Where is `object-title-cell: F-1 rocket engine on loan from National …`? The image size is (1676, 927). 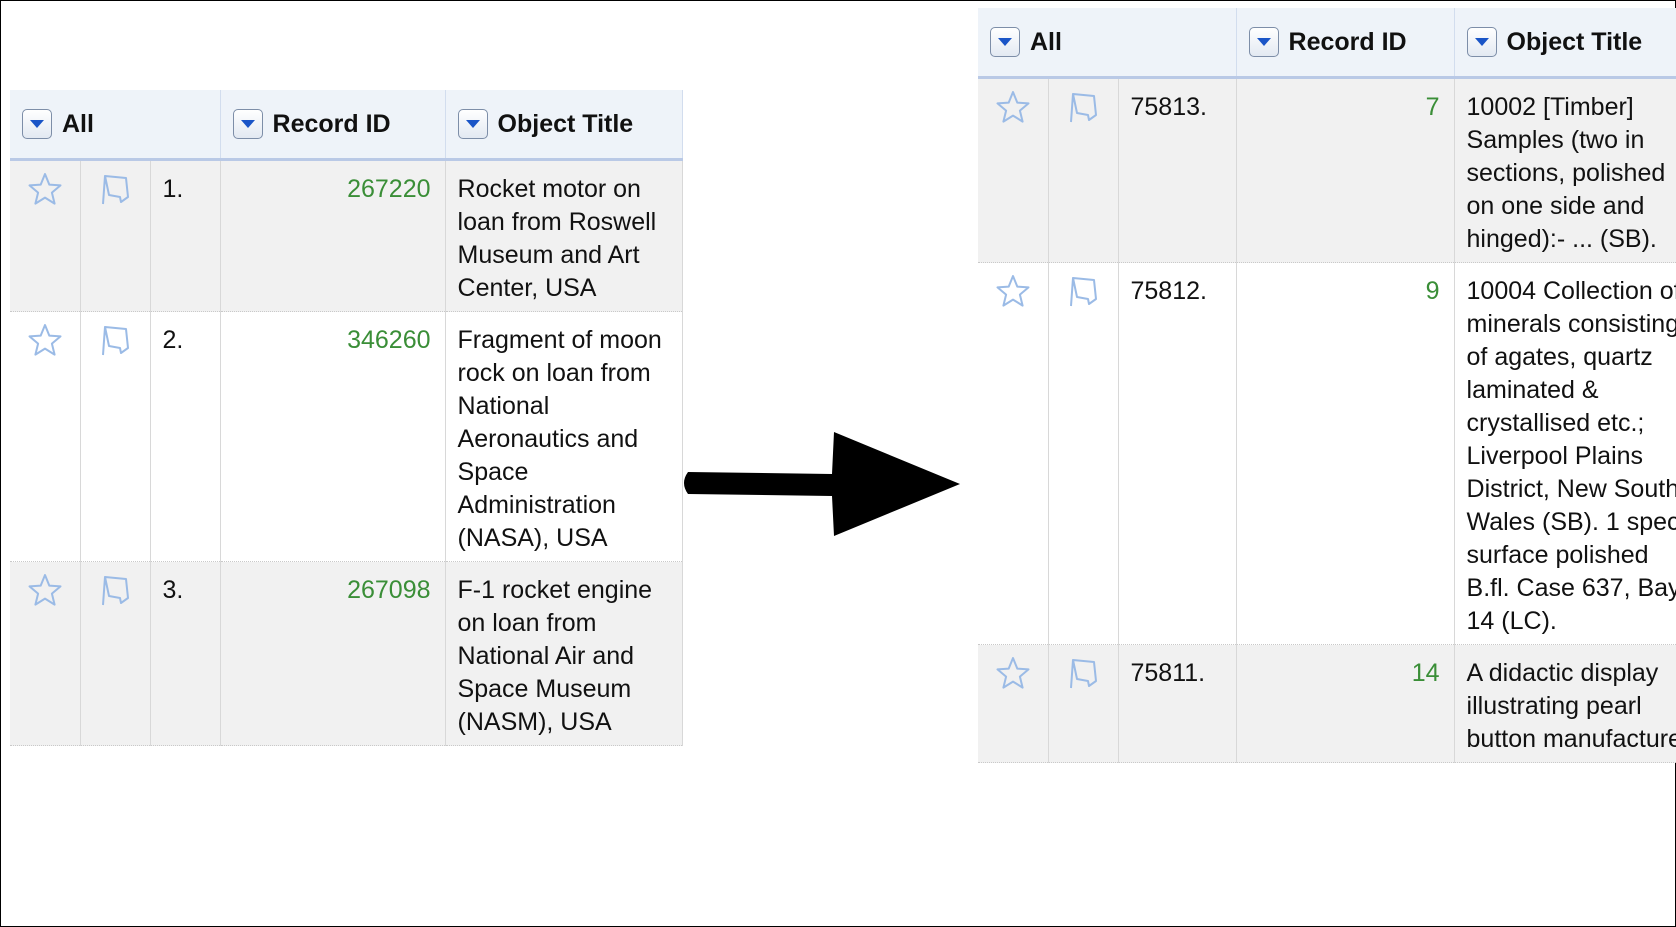
object-title-cell: F-1 rocket engine on loan from National … is located at coordinates (564, 653).